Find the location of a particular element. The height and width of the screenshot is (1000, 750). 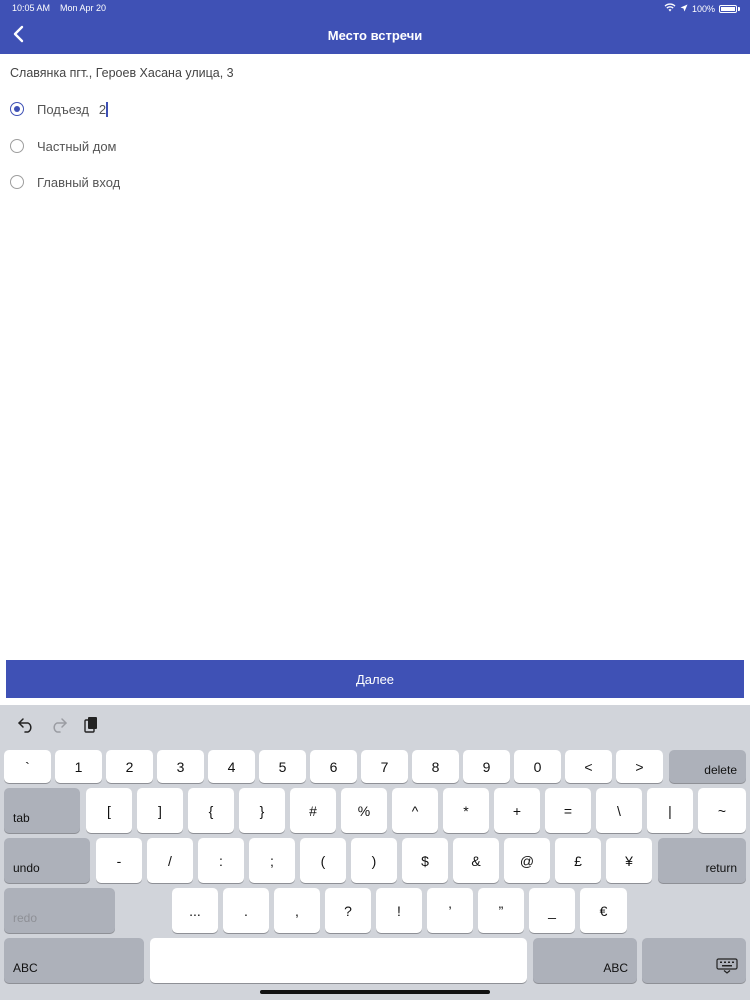

key-ampersand: & is located at coordinates (476, 860).